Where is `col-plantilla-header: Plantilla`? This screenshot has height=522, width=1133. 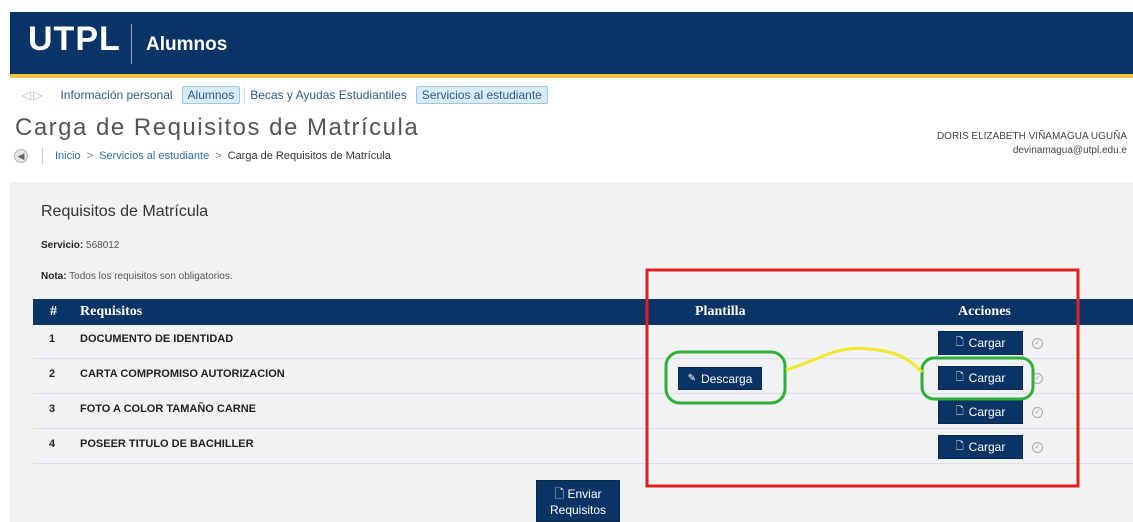 col-plantilla-header: Plantilla is located at coordinates (720, 311).